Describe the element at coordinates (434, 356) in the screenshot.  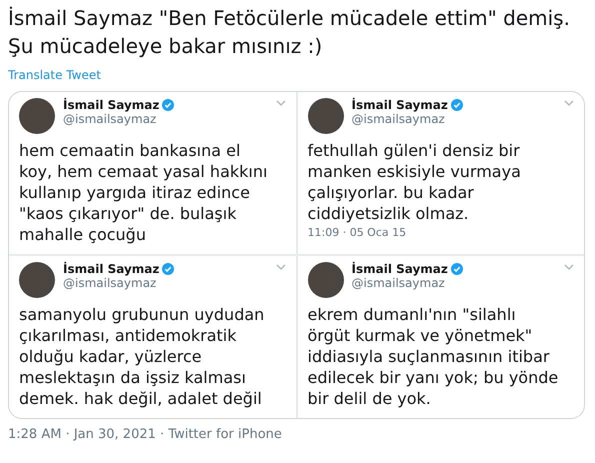
I see `screenshot-tweet-text: ekrem dumanlı'nın "silahlı örgüt kurmak ve yönetmek" iddiasıyla suçlanmasının itibar edilecek bir yanı yok; bu yönde bir delil de yok.` at that location.